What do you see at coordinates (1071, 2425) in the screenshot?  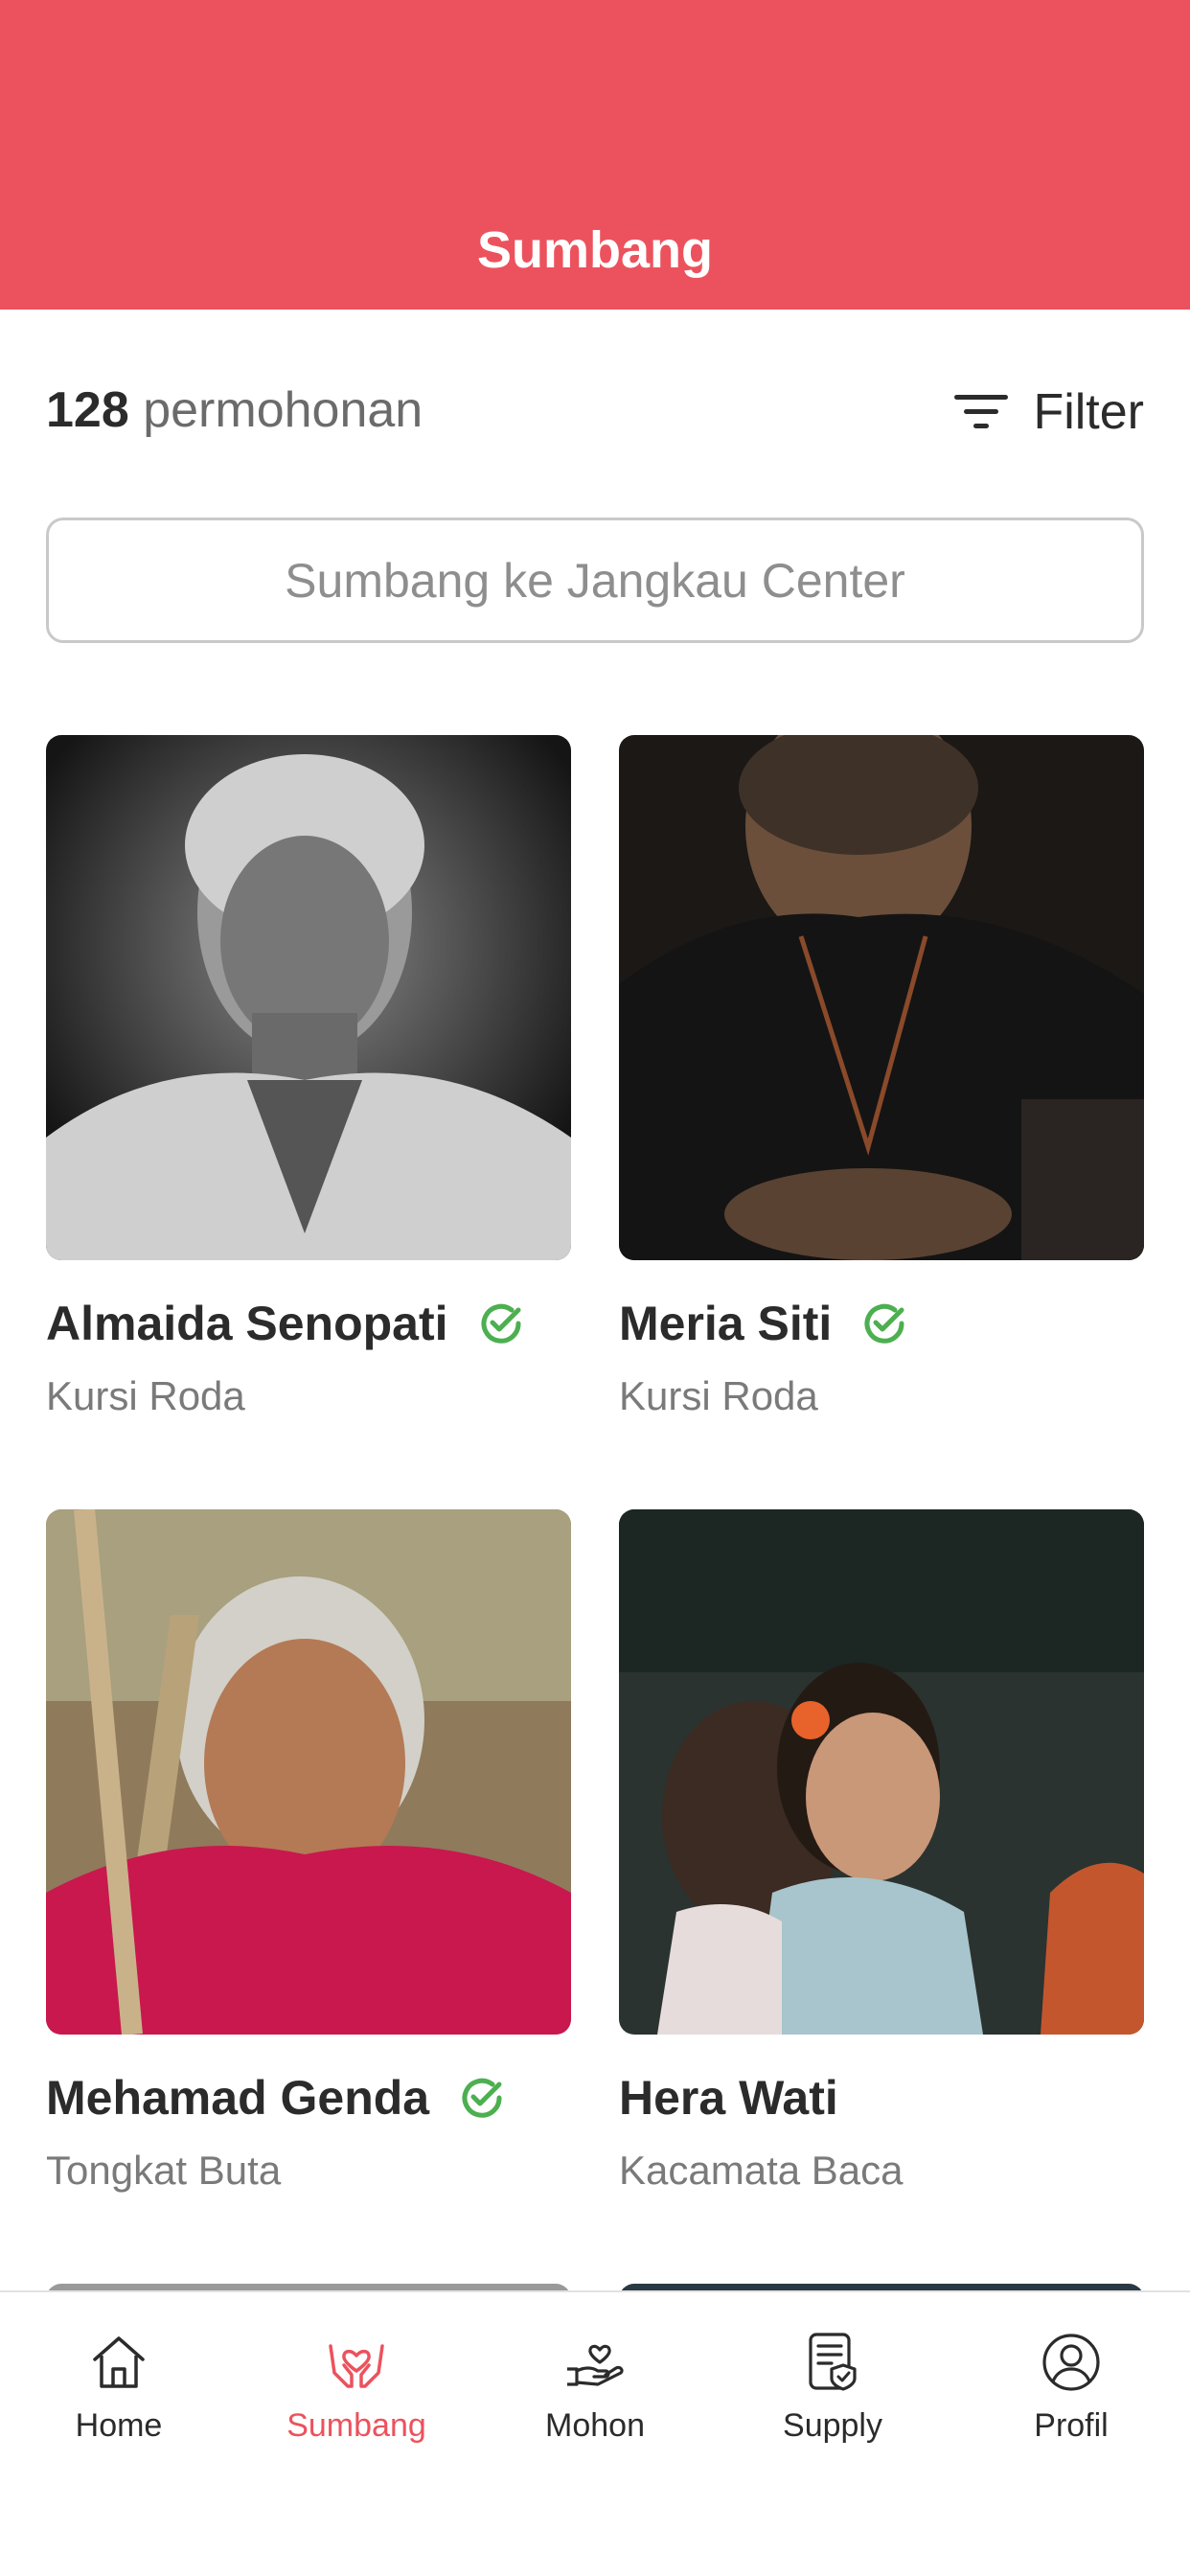 I see `tab-profil-label: Profil` at bounding box center [1071, 2425].